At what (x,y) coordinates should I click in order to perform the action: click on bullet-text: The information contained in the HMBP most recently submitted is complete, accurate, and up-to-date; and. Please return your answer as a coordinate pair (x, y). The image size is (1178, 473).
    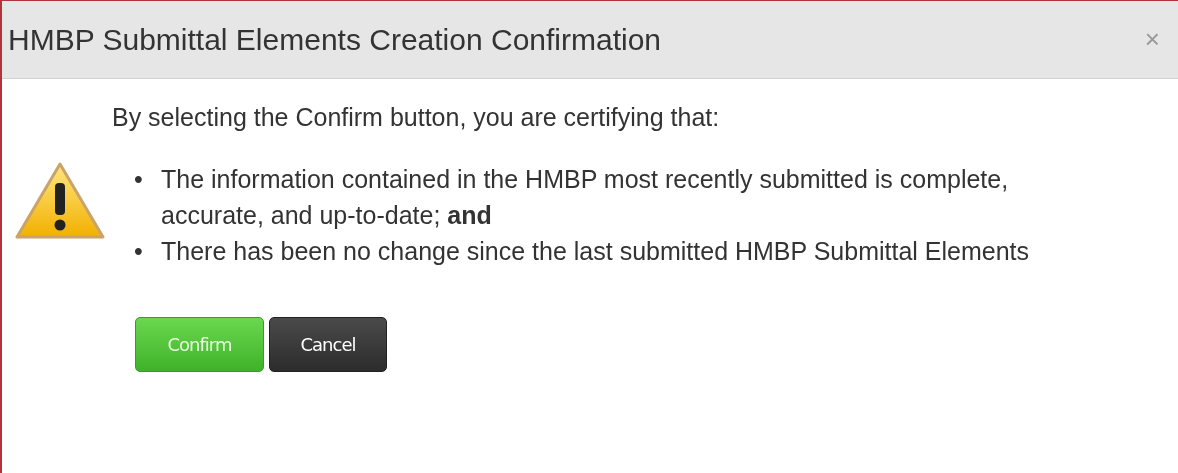
    Looking at the image, I should click on (585, 197).